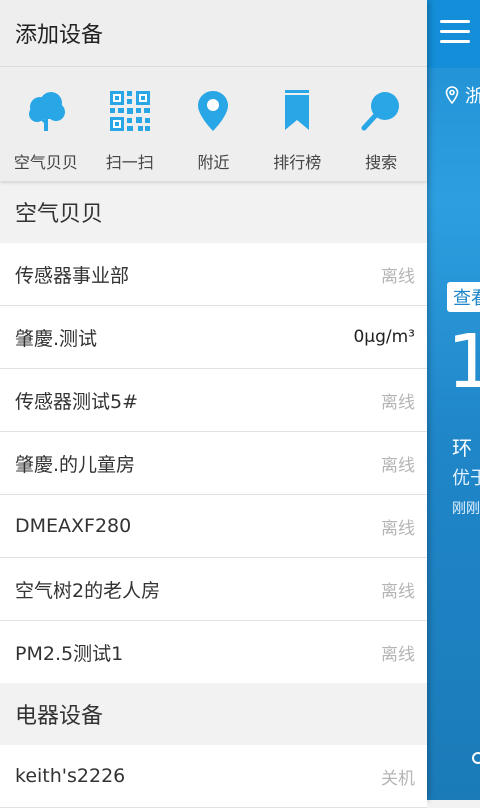 This screenshot has height=808, width=480. I want to click on location-pin-icon, so click(213, 111).